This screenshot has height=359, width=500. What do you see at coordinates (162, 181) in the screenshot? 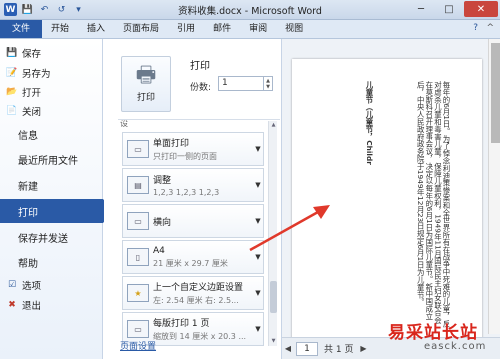
I see `setting-collate-title: 调整` at bounding box center [162, 181].